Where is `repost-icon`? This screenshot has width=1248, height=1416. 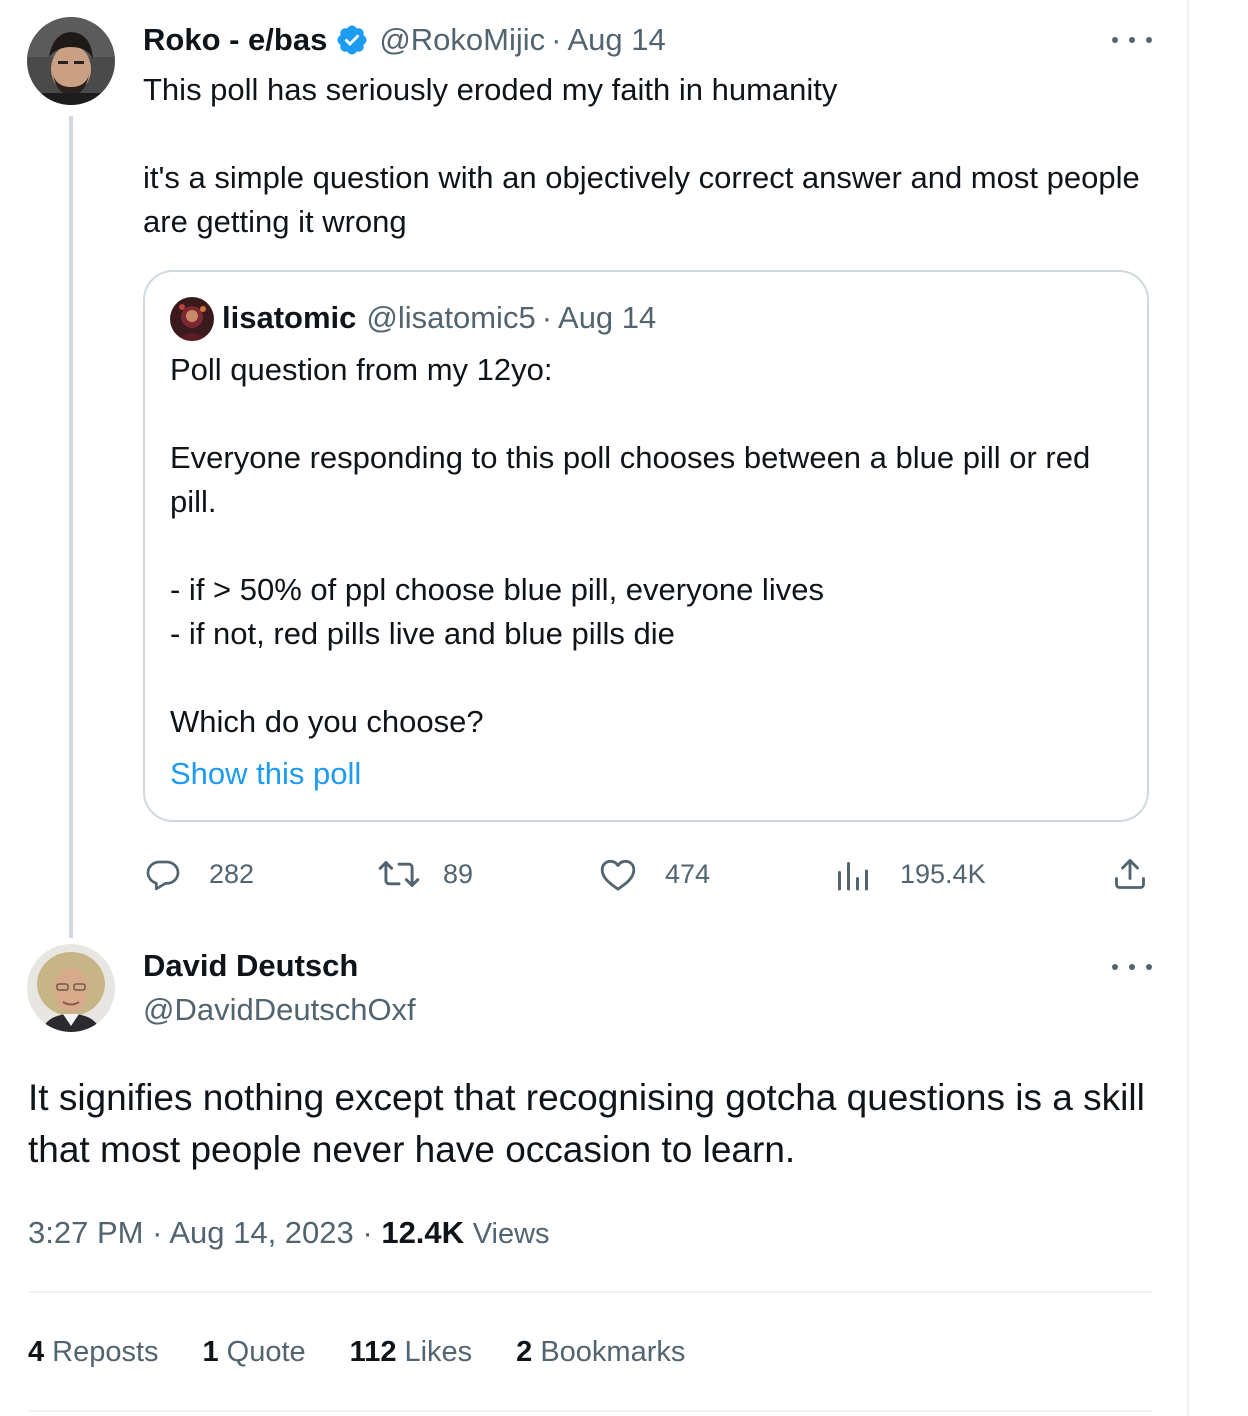 repost-icon is located at coordinates (399, 874).